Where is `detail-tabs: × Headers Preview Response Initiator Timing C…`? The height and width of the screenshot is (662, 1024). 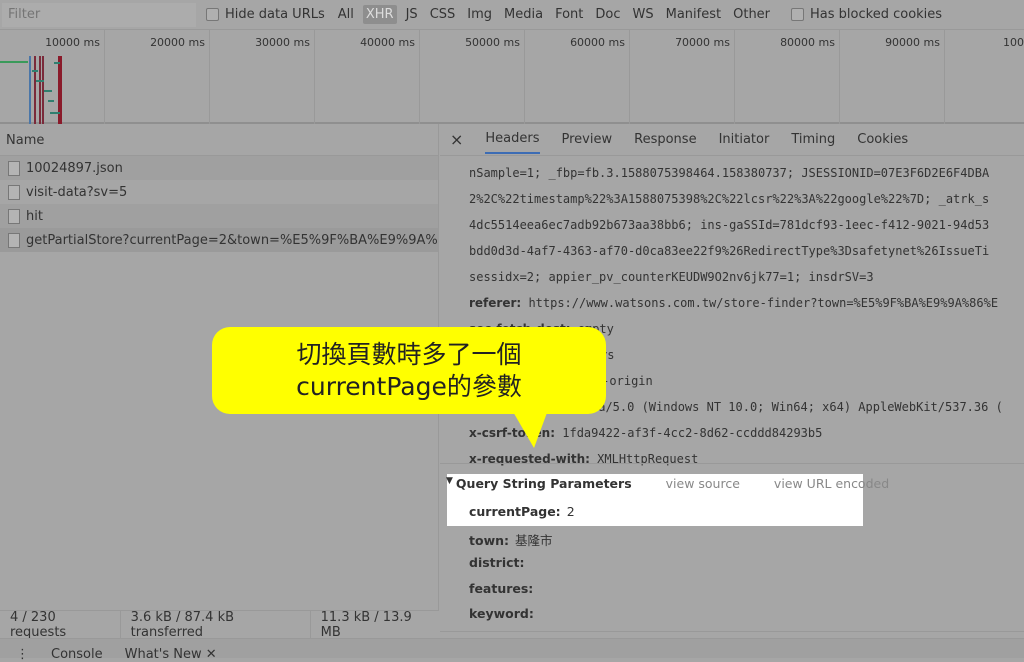 detail-tabs: × Headers Preview Response Initiator Timing C… is located at coordinates (732, 140).